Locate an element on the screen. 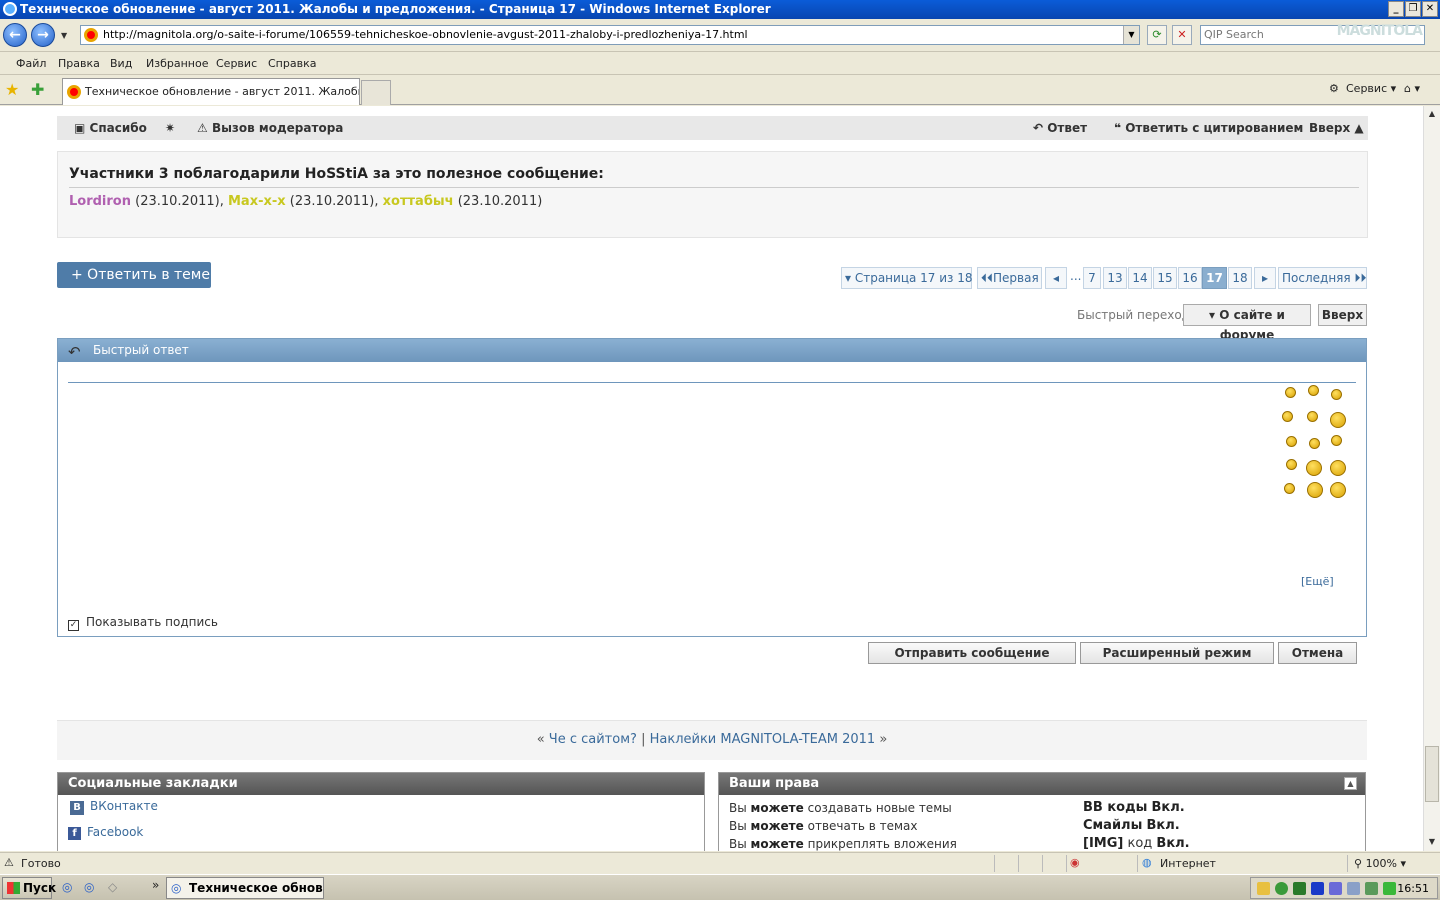 The width and height of the screenshot is (1440, 900). zoom-level: ⚲ 100% ▾ is located at coordinates (1380, 863).